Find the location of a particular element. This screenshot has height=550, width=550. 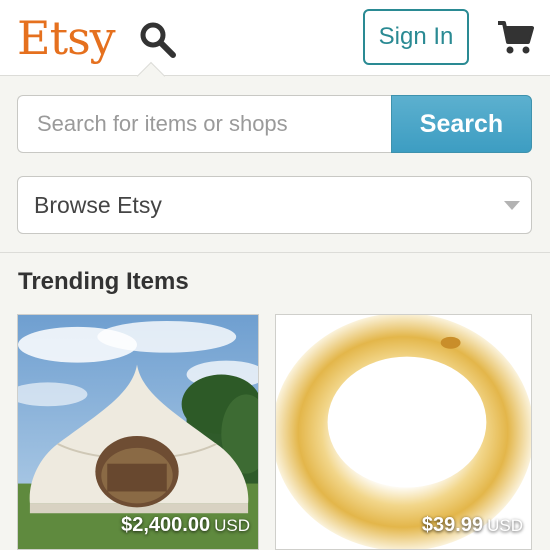

browse-dropdown-label: Browse Etsy is located at coordinates (98, 205).